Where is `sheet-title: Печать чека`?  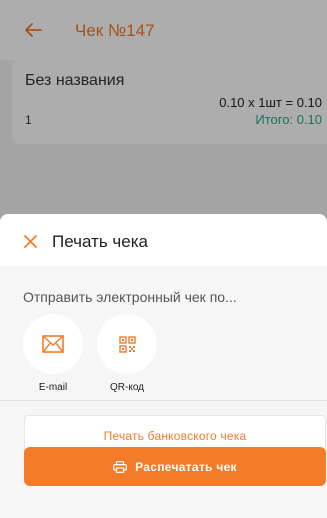 sheet-title: Печать чека is located at coordinates (100, 241).